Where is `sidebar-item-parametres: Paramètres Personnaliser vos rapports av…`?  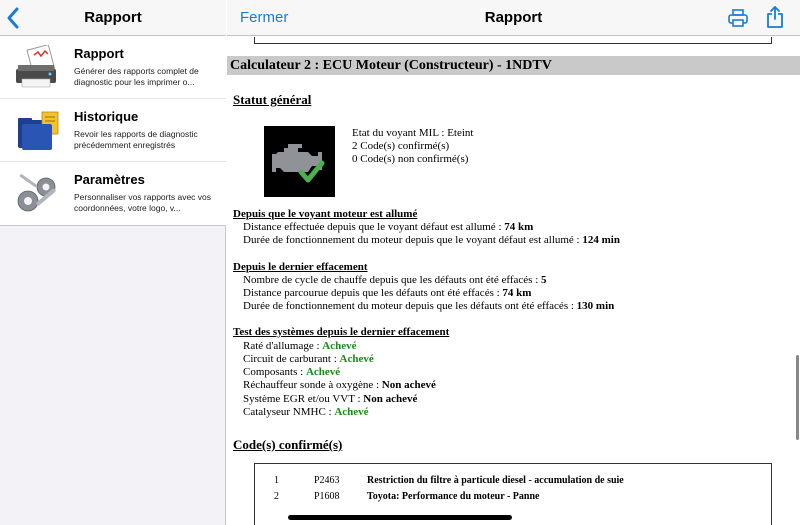 sidebar-item-parametres: Paramètres Personnaliser vos rapports av… is located at coordinates (113, 193).